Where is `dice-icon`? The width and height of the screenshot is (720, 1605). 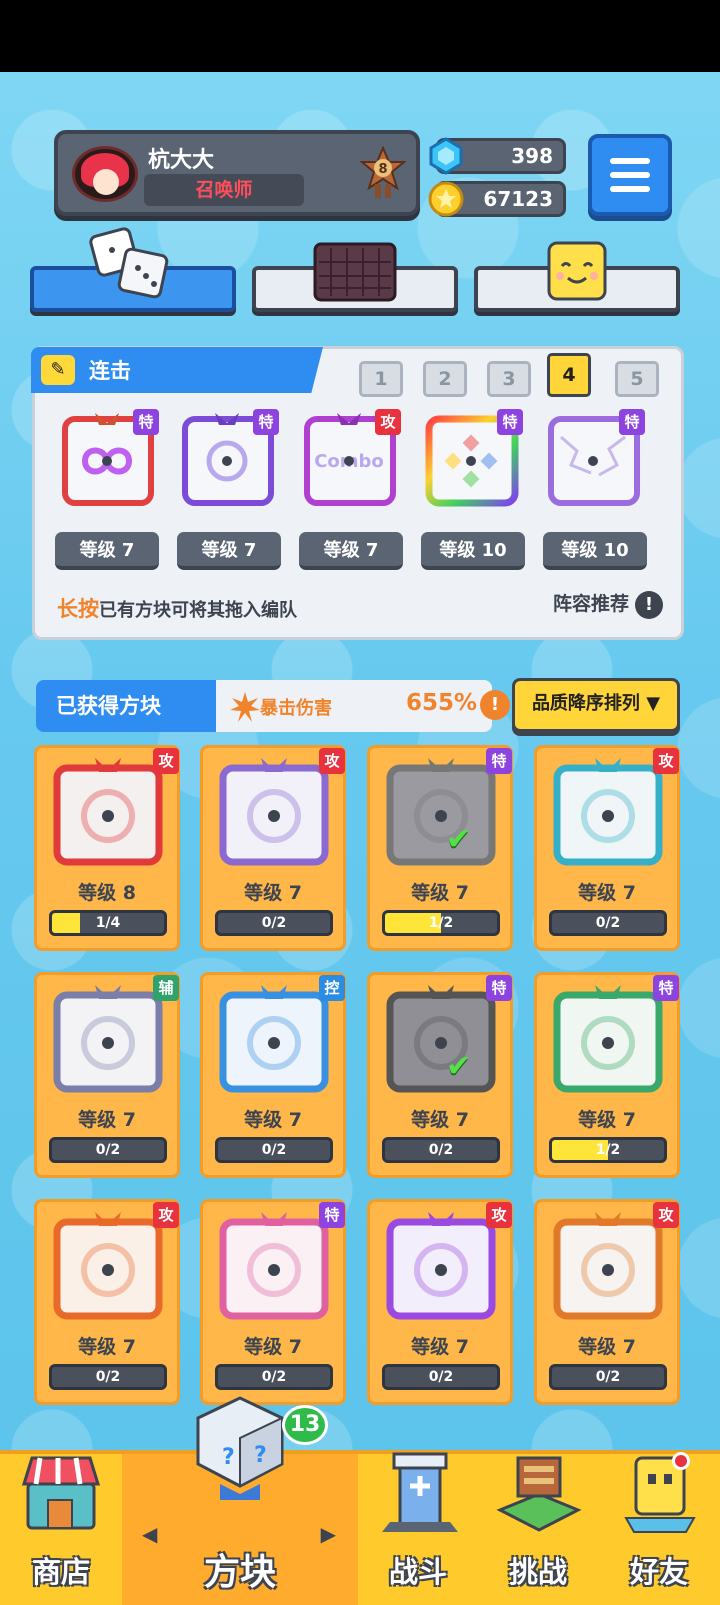 dice-icon is located at coordinates (129, 263).